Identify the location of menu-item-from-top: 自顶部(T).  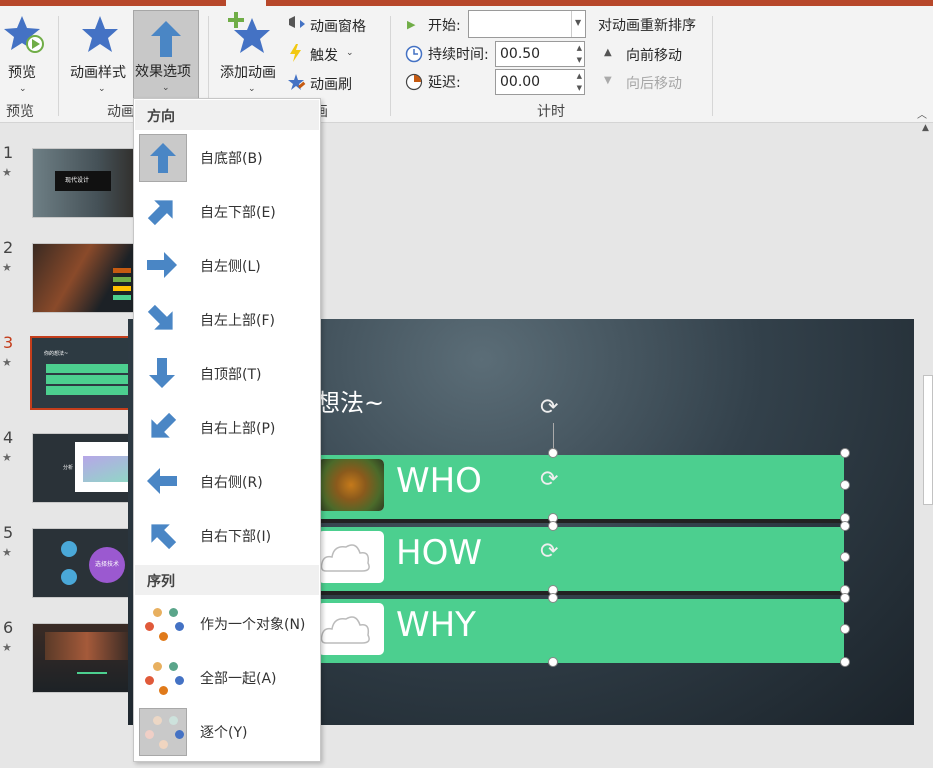
(227, 374).